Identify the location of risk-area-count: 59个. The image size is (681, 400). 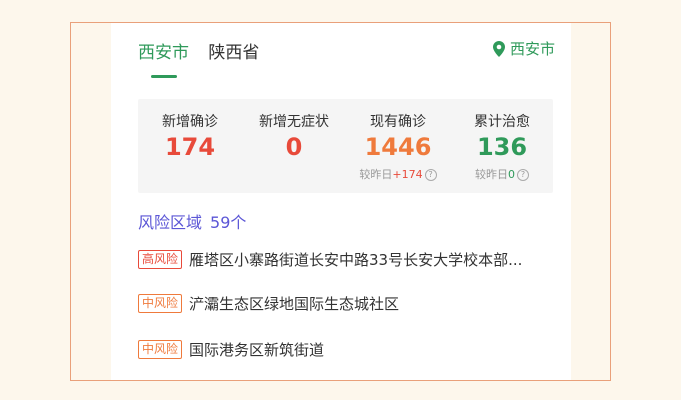
(228, 222).